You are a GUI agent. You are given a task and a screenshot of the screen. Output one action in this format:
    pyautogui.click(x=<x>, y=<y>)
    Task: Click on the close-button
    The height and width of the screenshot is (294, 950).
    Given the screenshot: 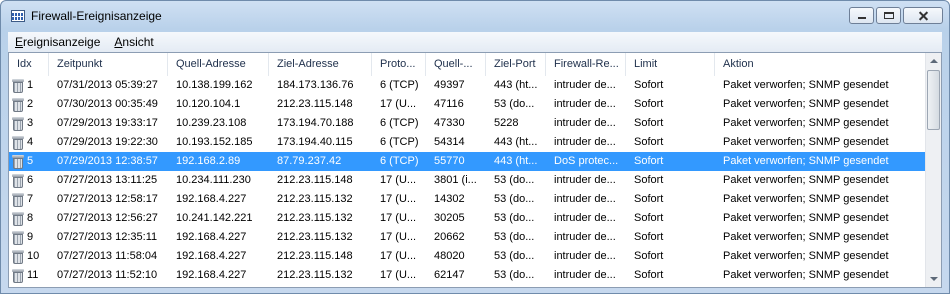 What is the action you would take?
    pyautogui.click(x=923, y=15)
    